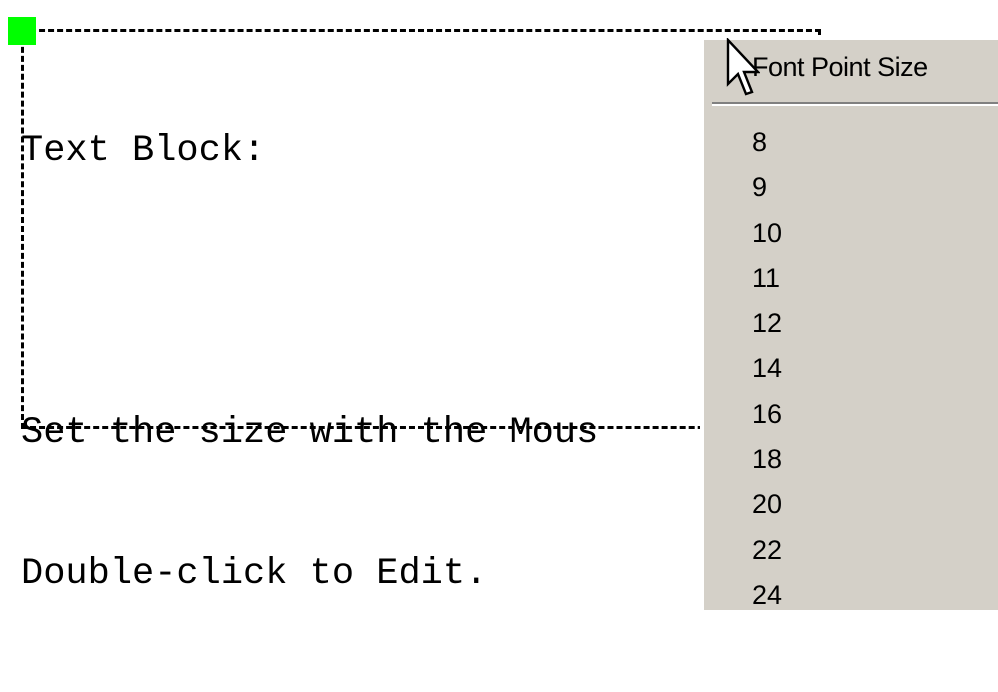 Image resolution: width=998 pixels, height=692 pixels. I want to click on text-block-line, so click(309, 292).